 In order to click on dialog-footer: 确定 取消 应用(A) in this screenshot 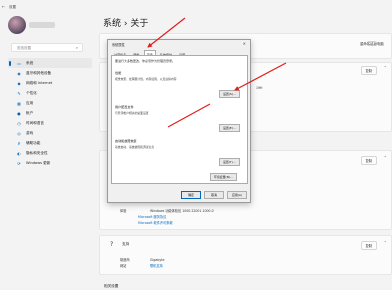, I will do `click(214, 195)`.